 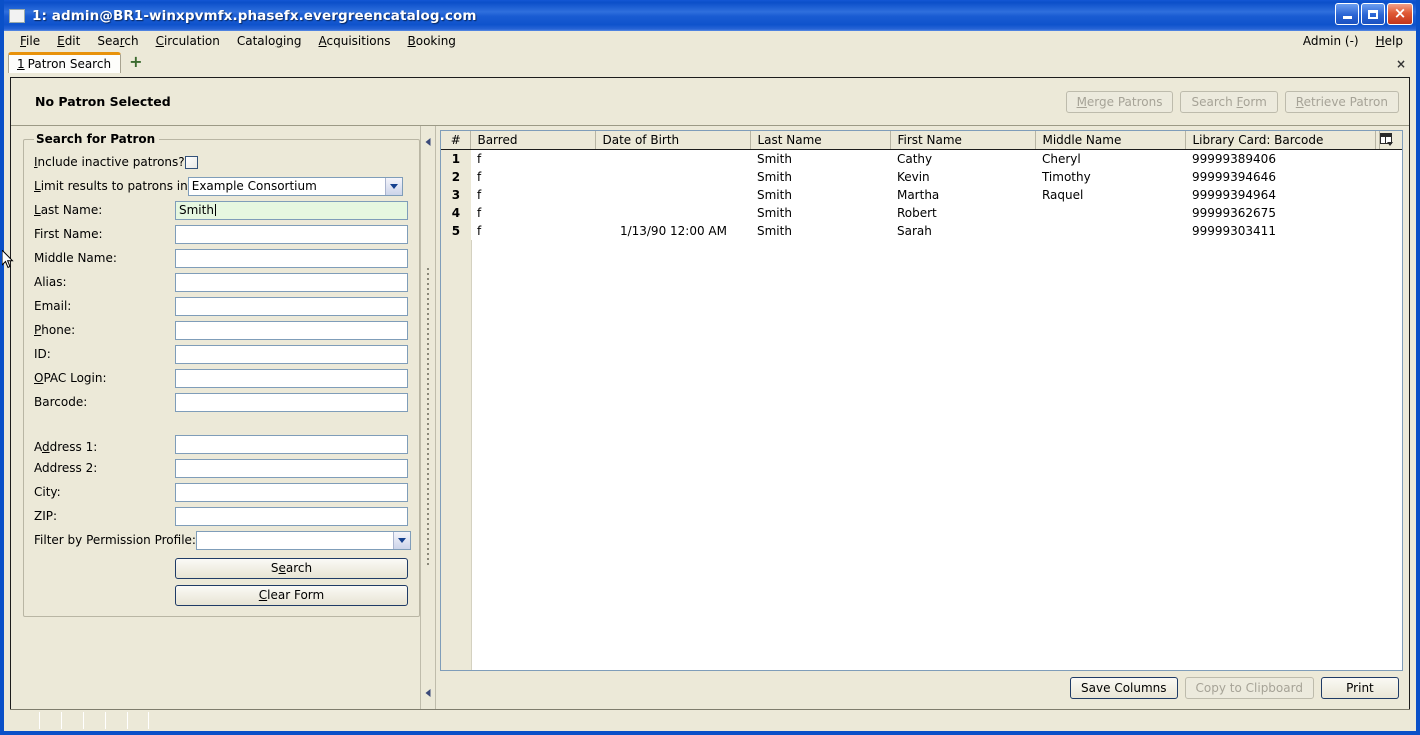 What do you see at coordinates (1347, 17) in the screenshot?
I see `minimize-icon` at bounding box center [1347, 17].